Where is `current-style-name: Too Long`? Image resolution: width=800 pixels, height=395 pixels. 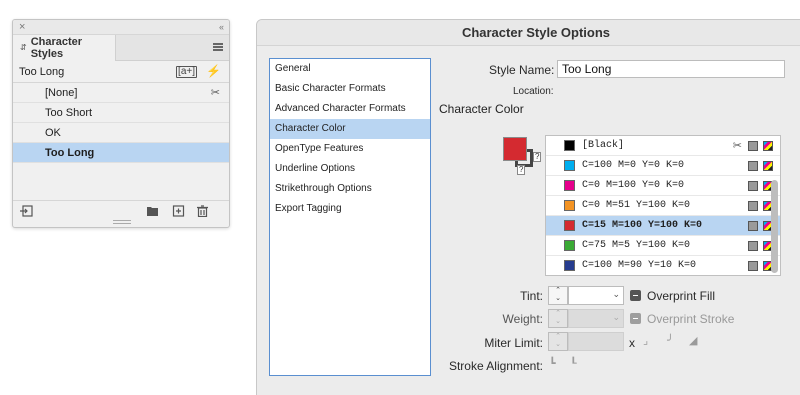 current-style-name: Too Long is located at coordinates (42, 71).